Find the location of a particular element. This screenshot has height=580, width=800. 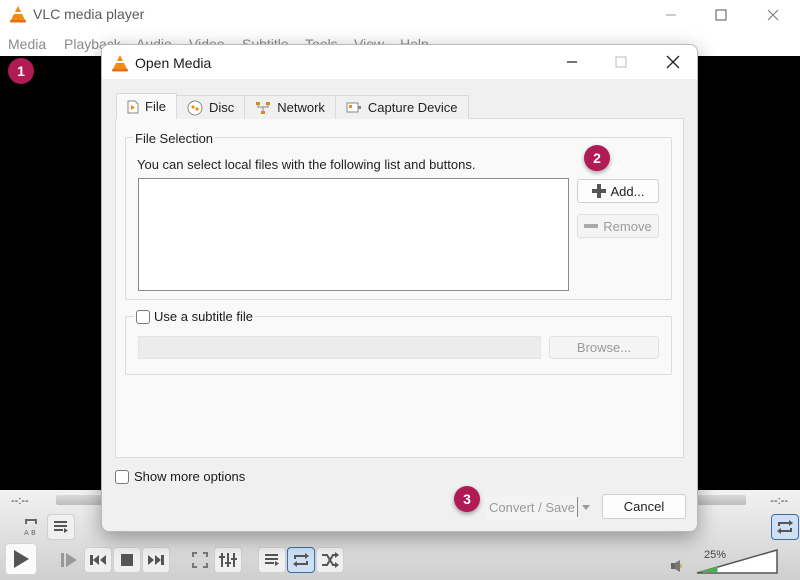

show-more-options-row: Show more options is located at coordinates (180, 476).